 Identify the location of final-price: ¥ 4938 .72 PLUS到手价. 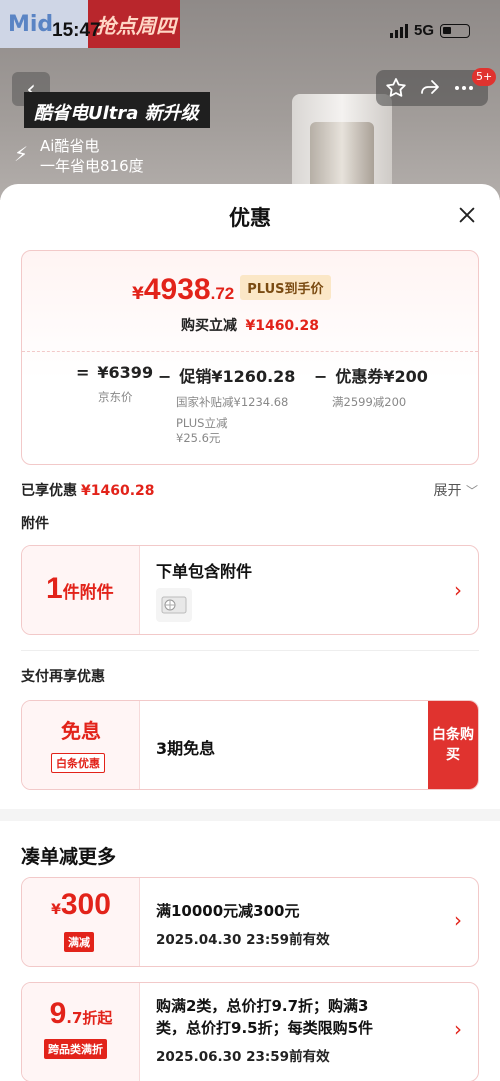
(231, 290).